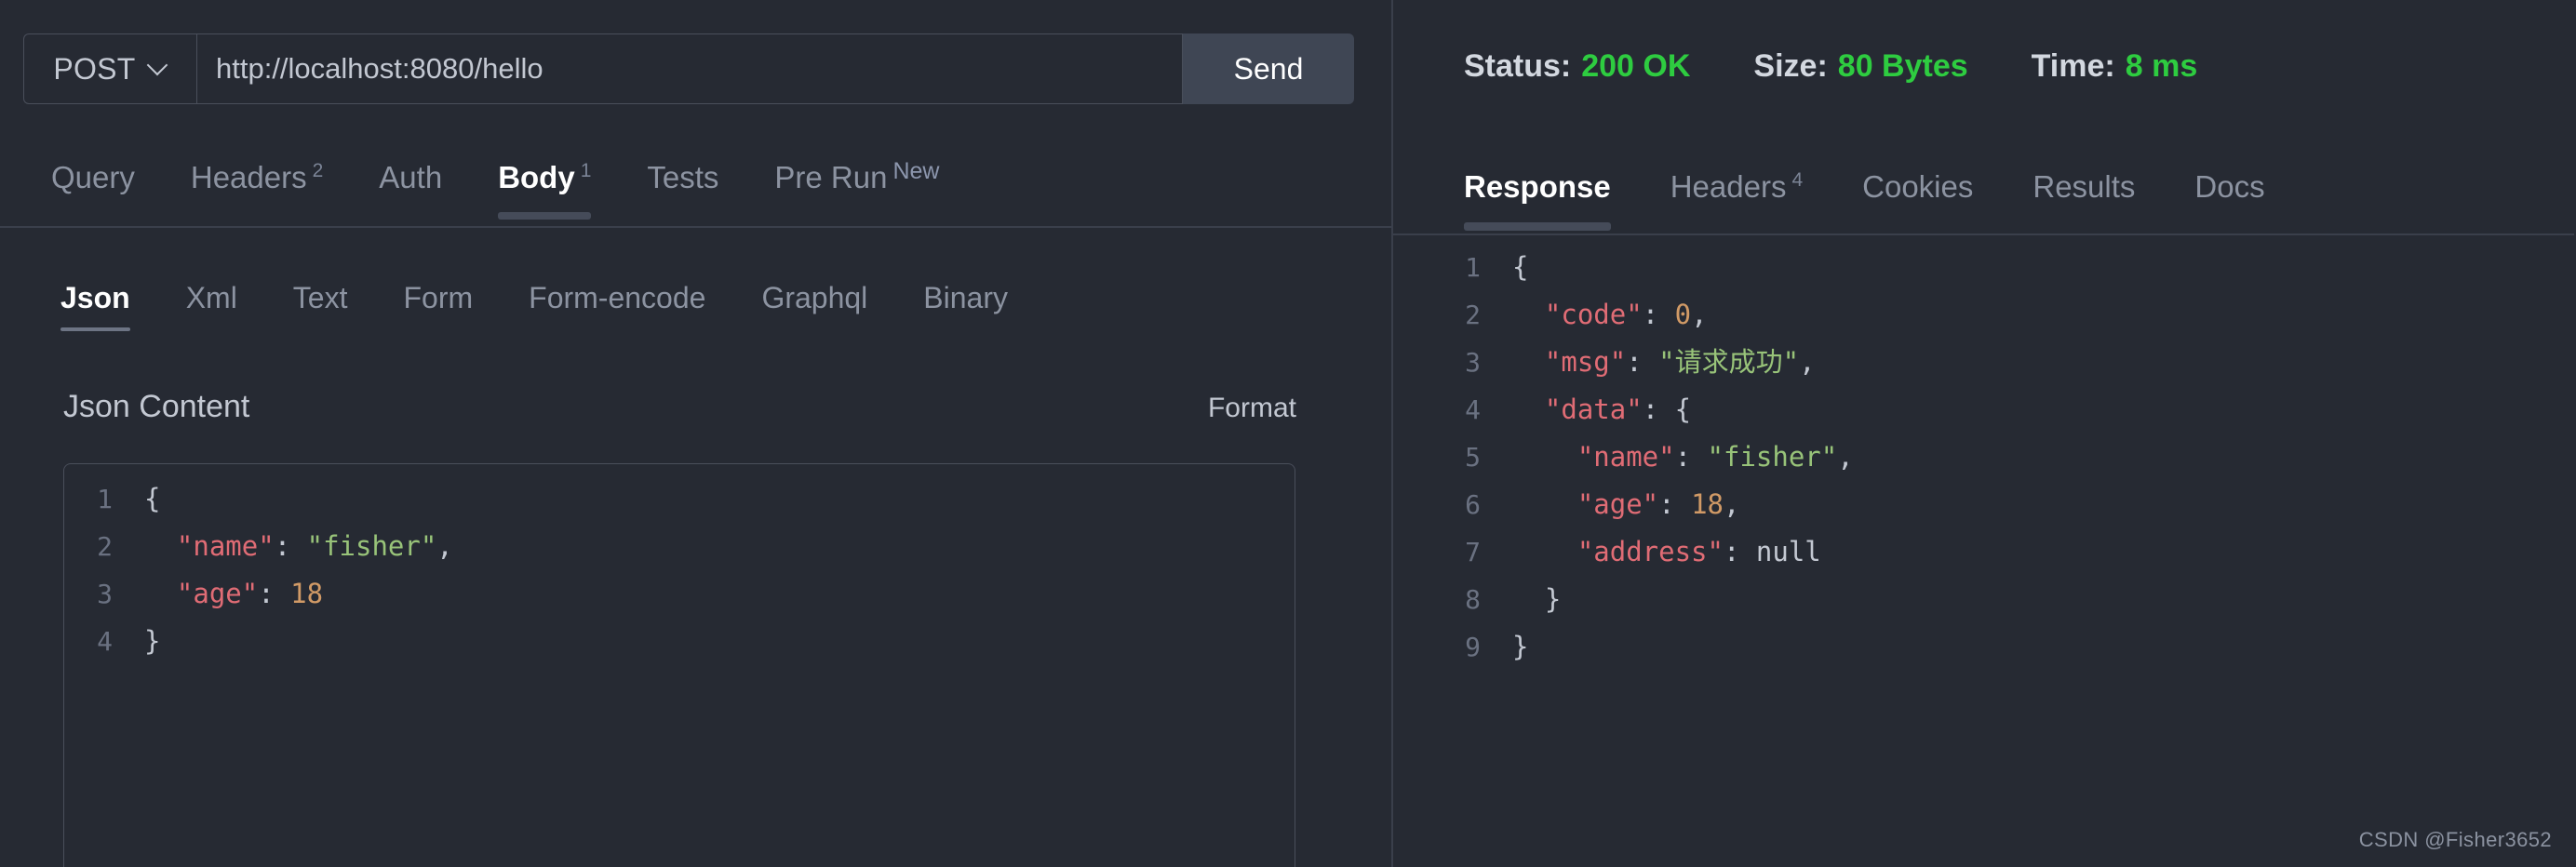 This screenshot has width=2576, height=867. Describe the element at coordinates (814, 306) in the screenshot. I see `format-tab-graphql: Graphql` at that location.